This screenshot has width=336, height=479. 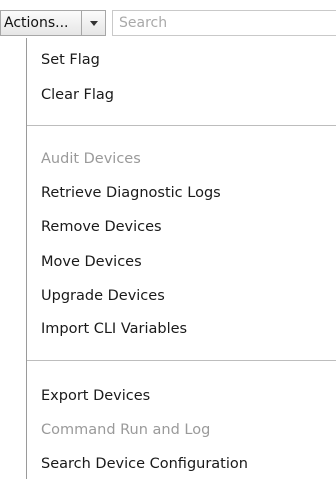 I want to click on search-input, so click(x=224, y=23).